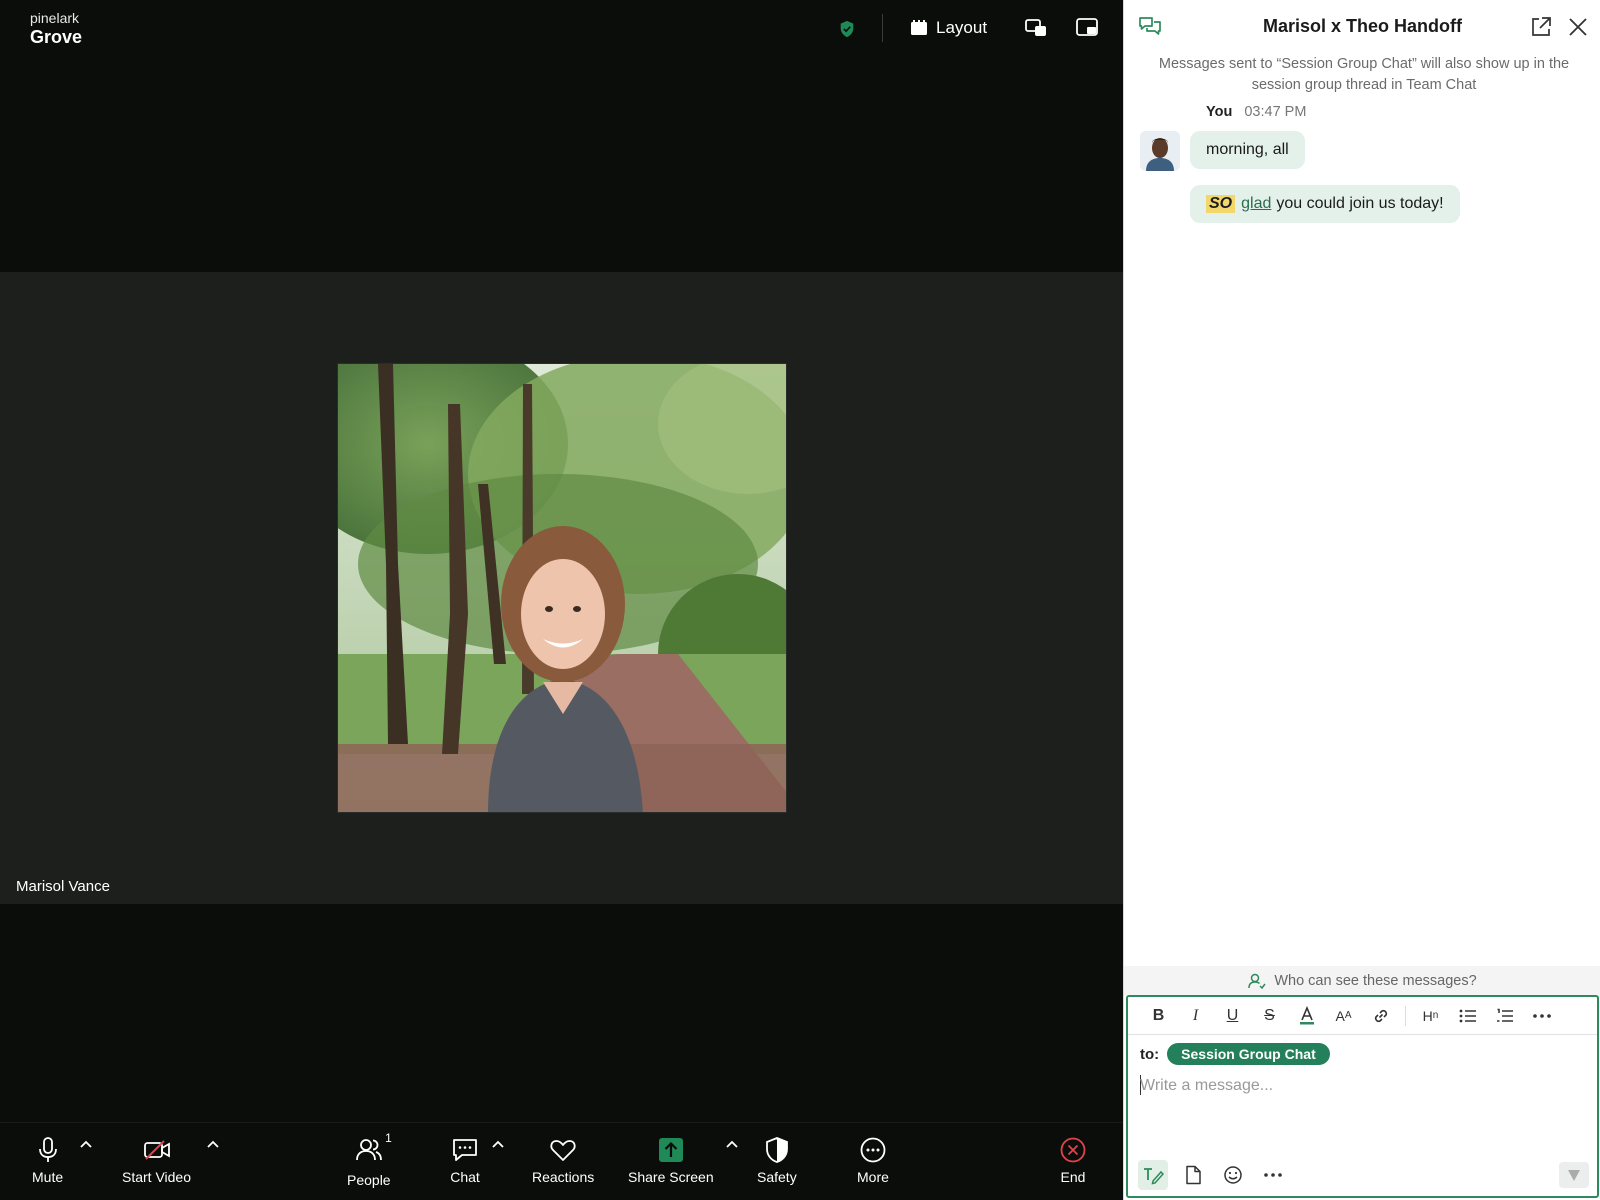 This screenshot has width=1600, height=1200. What do you see at coordinates (368, 1150) in the screenshot?
I see `people-icon` at bounding box center [368, 1150].